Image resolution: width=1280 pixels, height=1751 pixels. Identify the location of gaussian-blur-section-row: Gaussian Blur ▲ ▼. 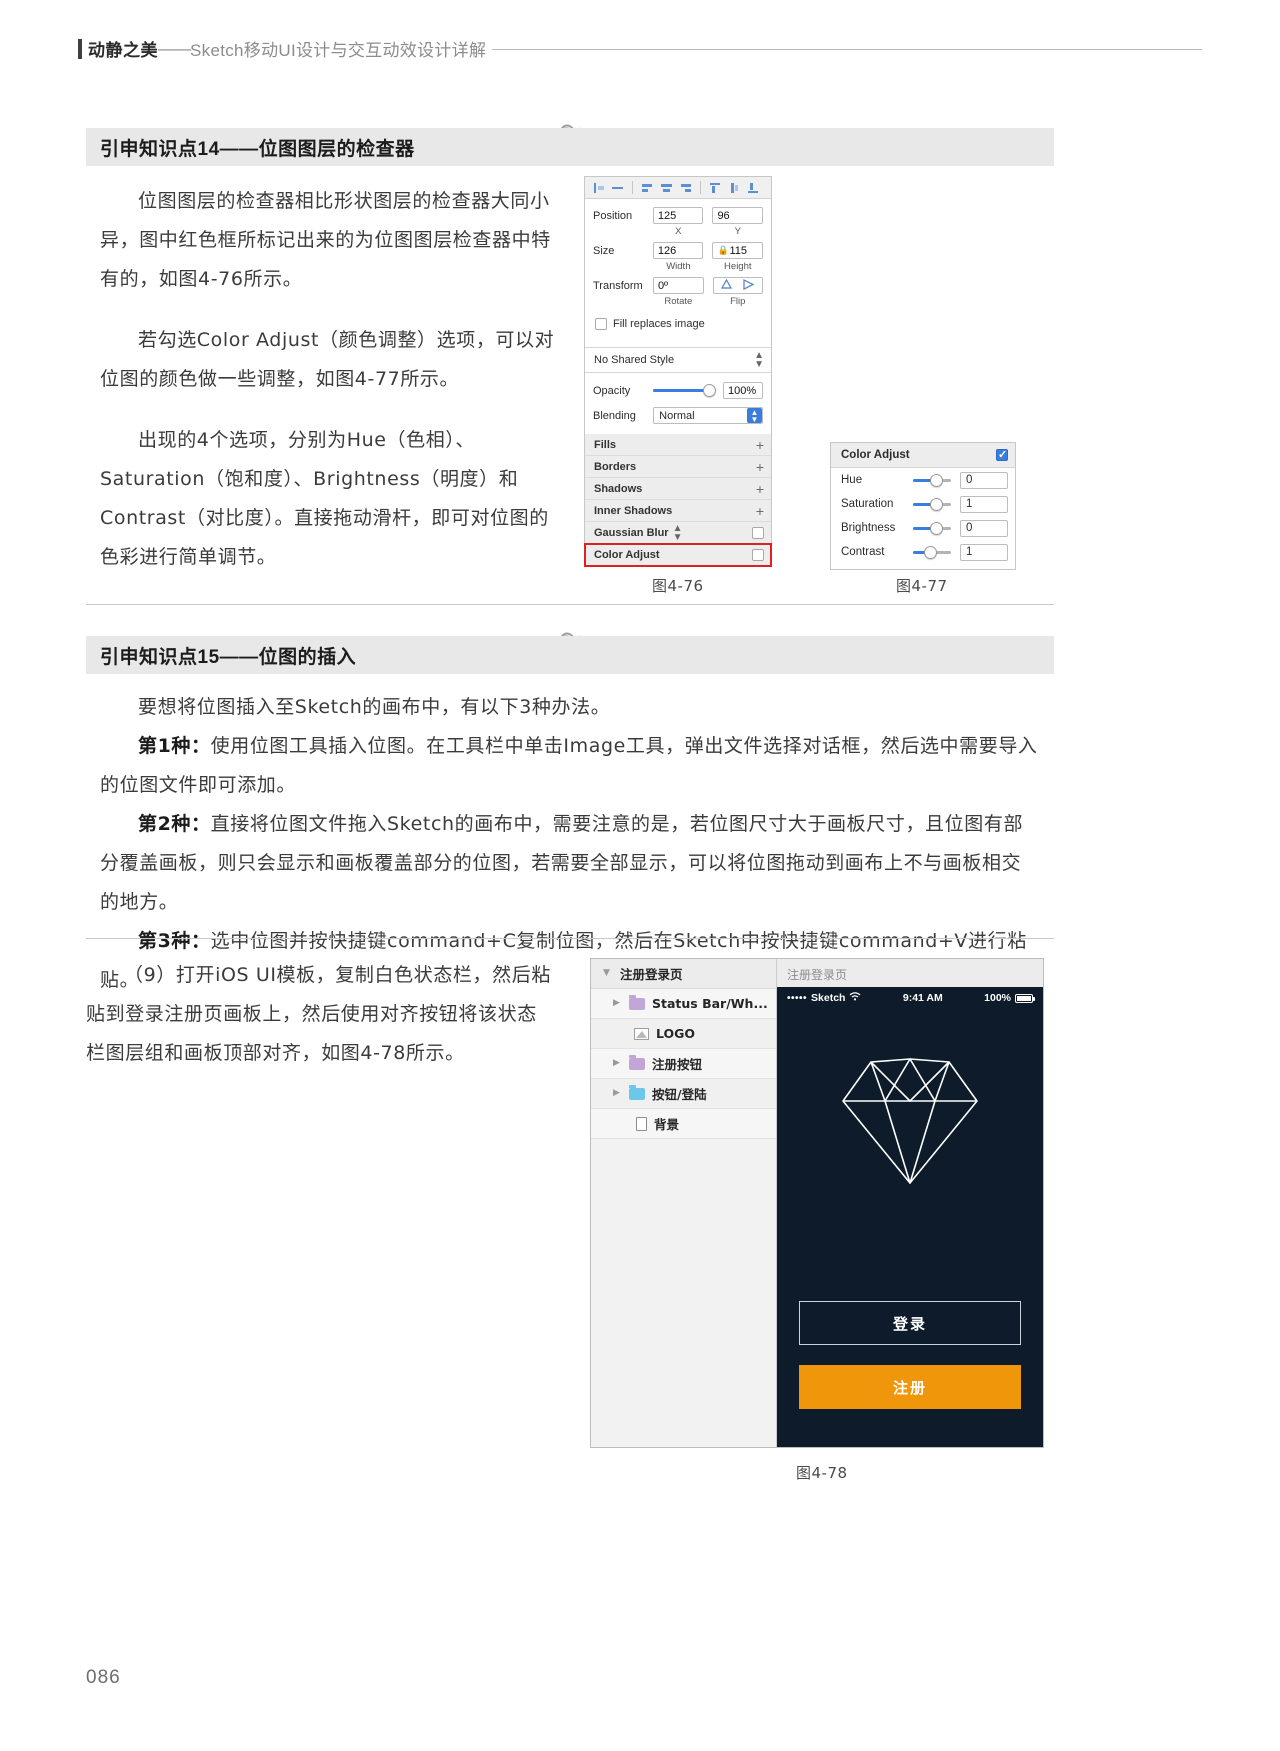
(678, 533).